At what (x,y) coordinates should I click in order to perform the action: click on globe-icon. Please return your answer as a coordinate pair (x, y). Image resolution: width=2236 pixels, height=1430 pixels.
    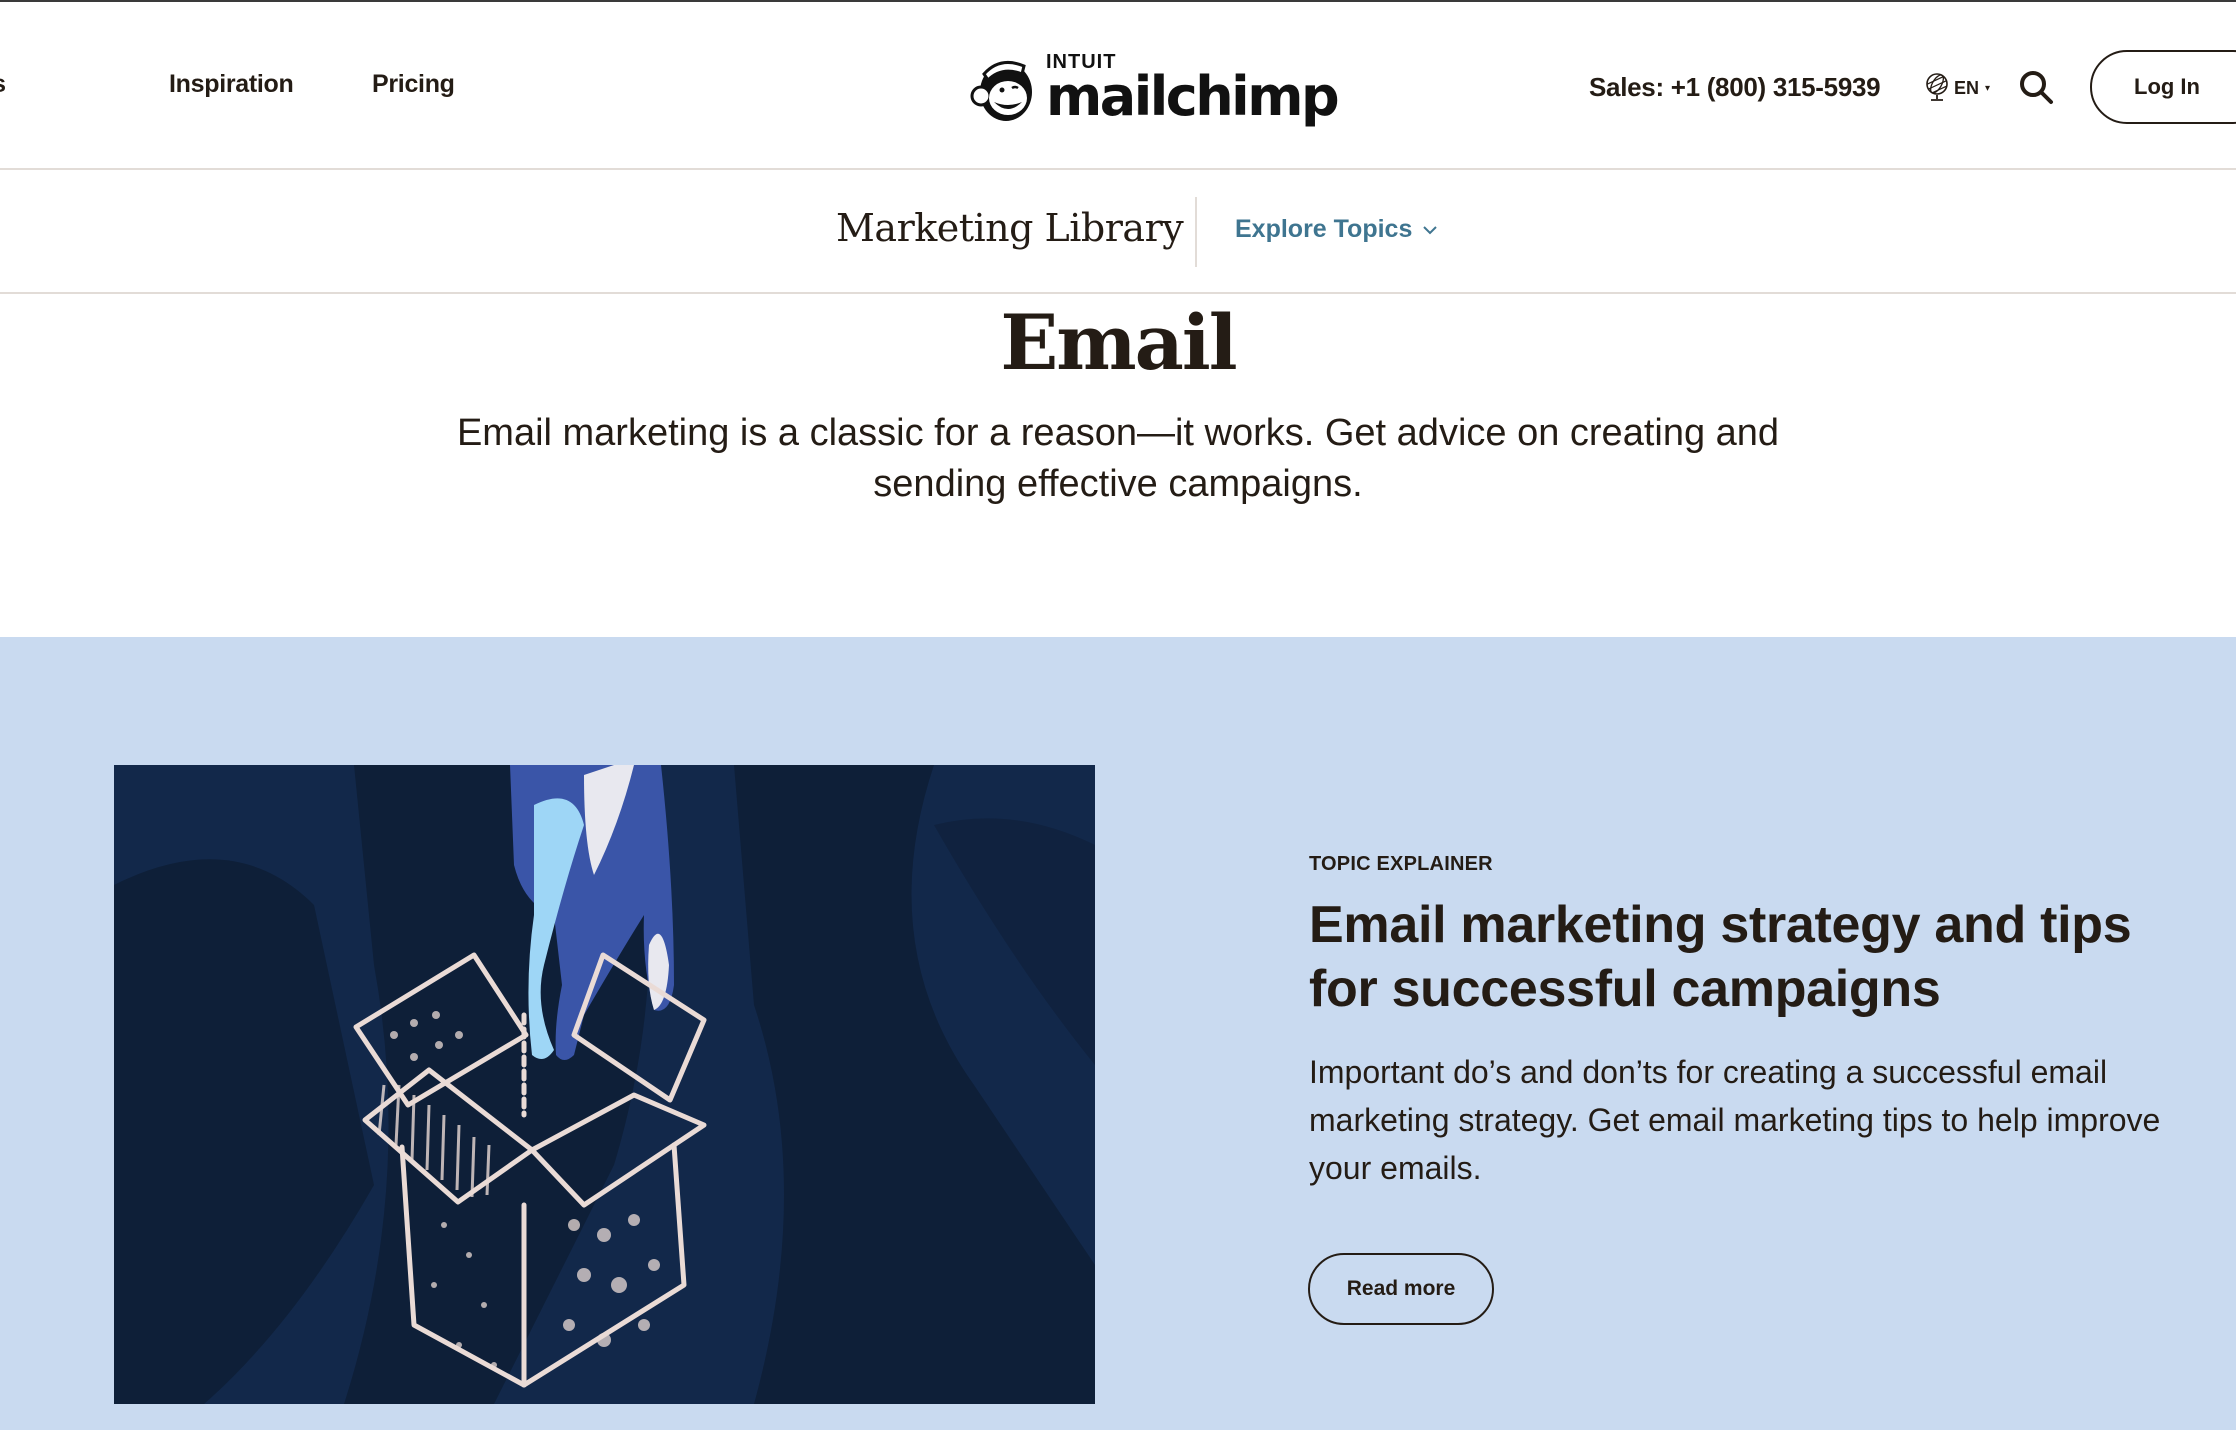
    Looking at the image, I should click on (1937, 87).